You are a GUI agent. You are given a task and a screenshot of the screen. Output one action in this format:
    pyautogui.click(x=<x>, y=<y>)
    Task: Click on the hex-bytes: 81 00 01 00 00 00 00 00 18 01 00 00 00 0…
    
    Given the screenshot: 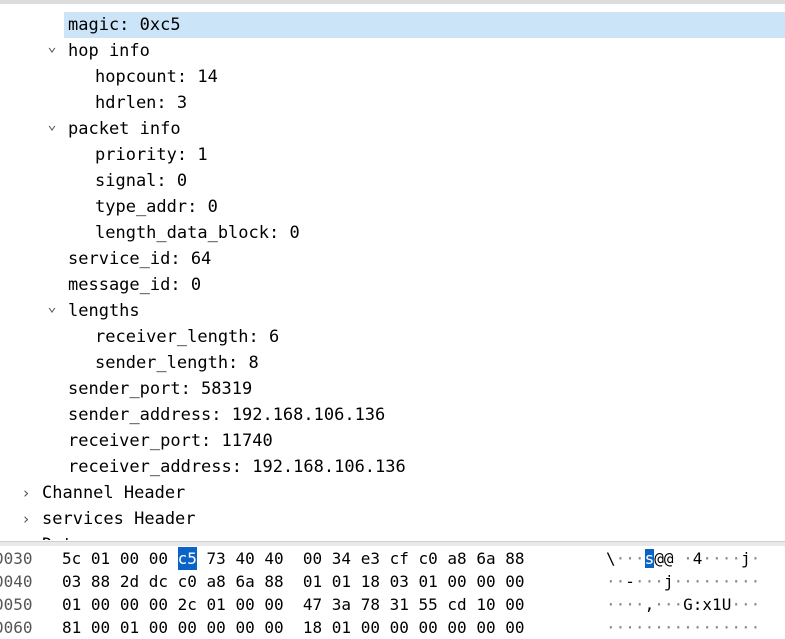 What is the action you would take?
    pyautogui.click(x=293, y=627)
    